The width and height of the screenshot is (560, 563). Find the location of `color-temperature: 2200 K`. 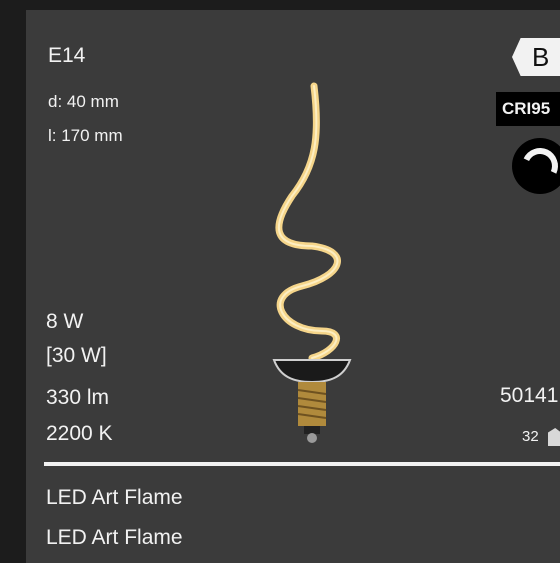

color-temperature: 2200 K is located at coordinates (79, 433).